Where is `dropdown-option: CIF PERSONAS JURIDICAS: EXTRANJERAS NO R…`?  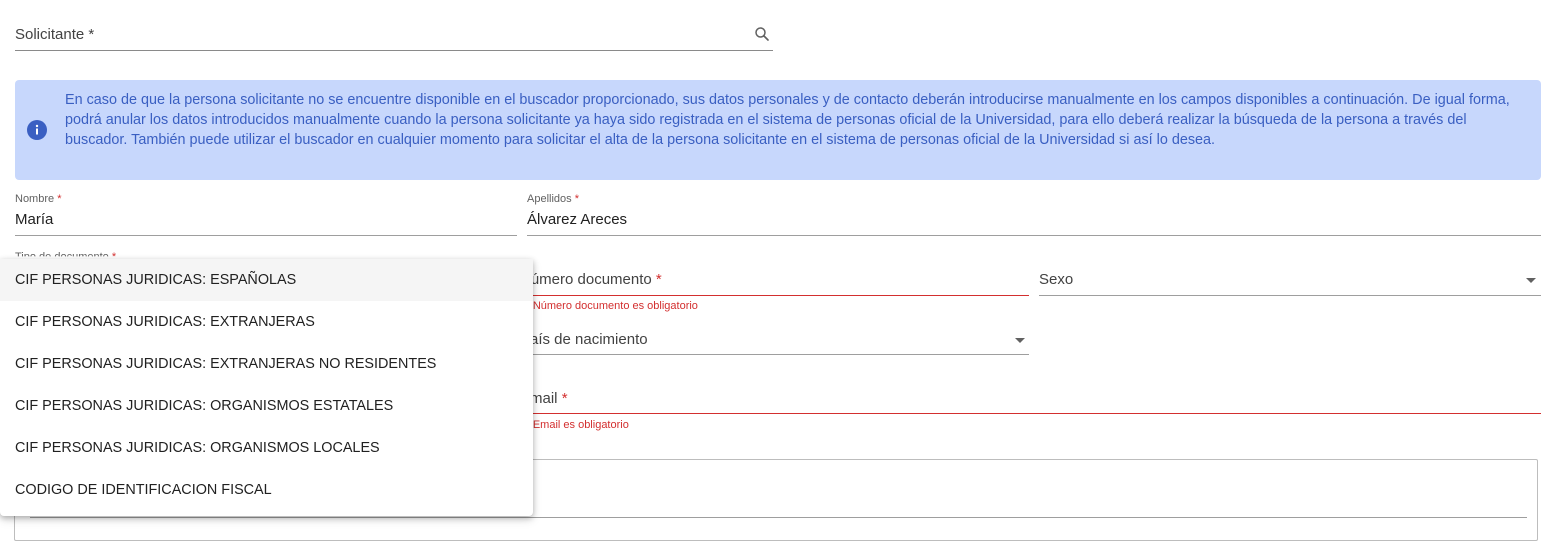 dropdown-option: CIF PERSONAS JURIDICAS: EXTRANJERAS NO R… is located at coordinates (266, 364).